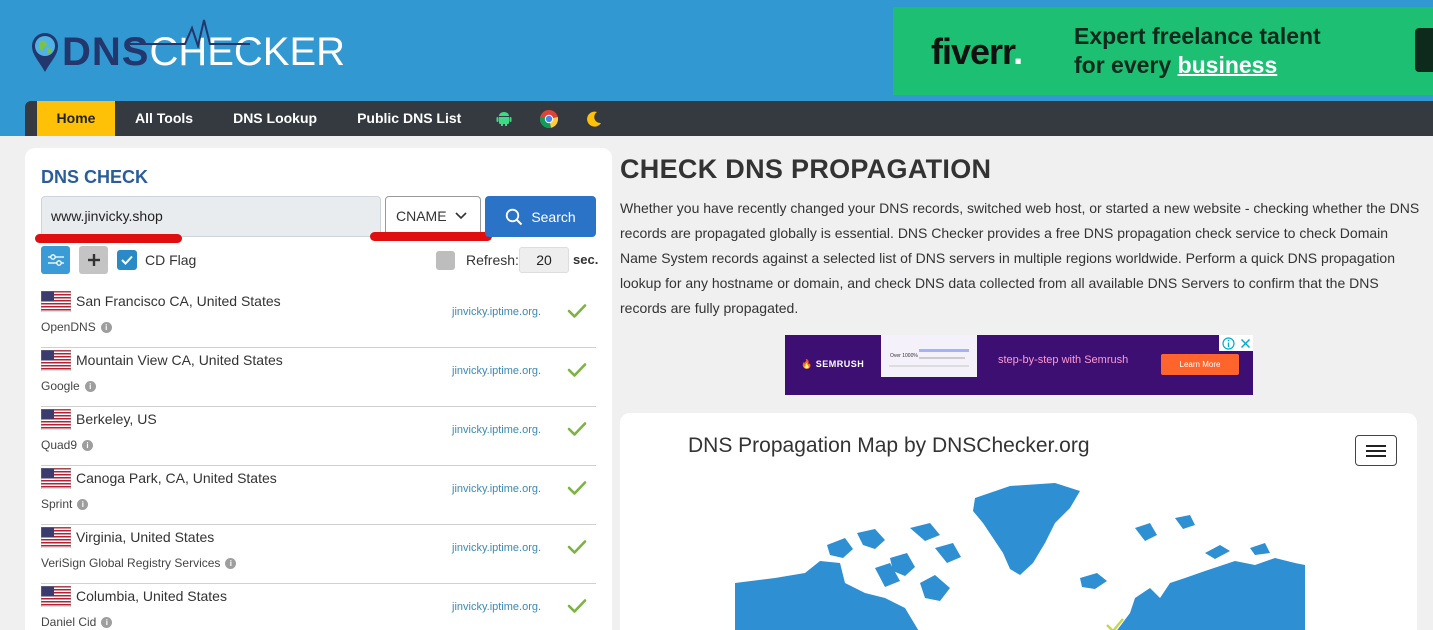  I want to click on server-row: Berkeley, US Quad9 i jinvicky.iptime.org., so click(318, 436).